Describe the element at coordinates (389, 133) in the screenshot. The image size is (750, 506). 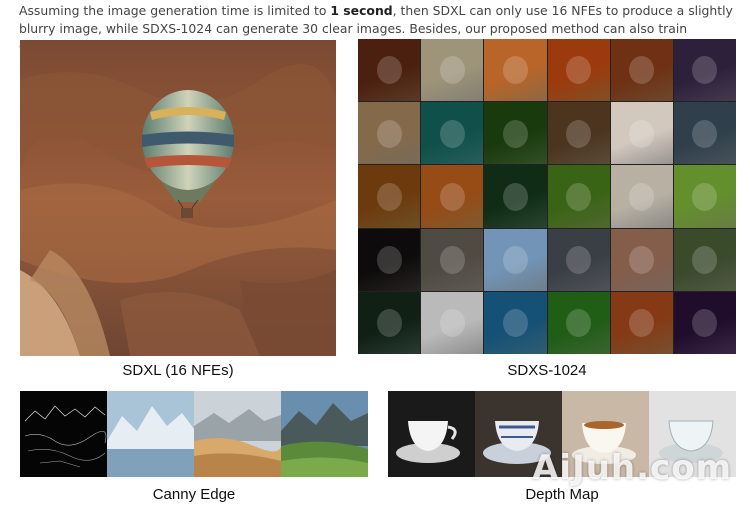
I see `grid-image-medusa-sculpture` at that location.